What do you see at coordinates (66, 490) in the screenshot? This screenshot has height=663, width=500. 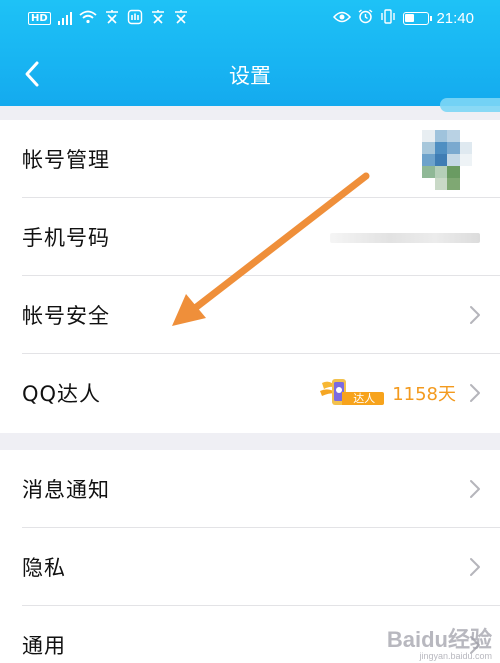 I see `row-label: 消息通知` at bounding box center [66, 490].